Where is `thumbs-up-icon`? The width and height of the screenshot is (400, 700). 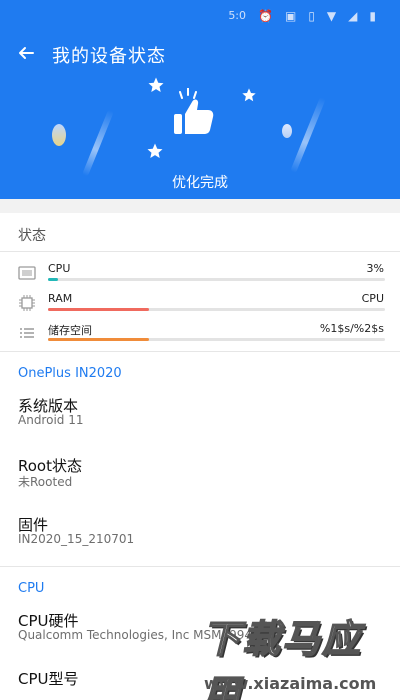 thumbs-up-icon is located at coordinates (194, 111).